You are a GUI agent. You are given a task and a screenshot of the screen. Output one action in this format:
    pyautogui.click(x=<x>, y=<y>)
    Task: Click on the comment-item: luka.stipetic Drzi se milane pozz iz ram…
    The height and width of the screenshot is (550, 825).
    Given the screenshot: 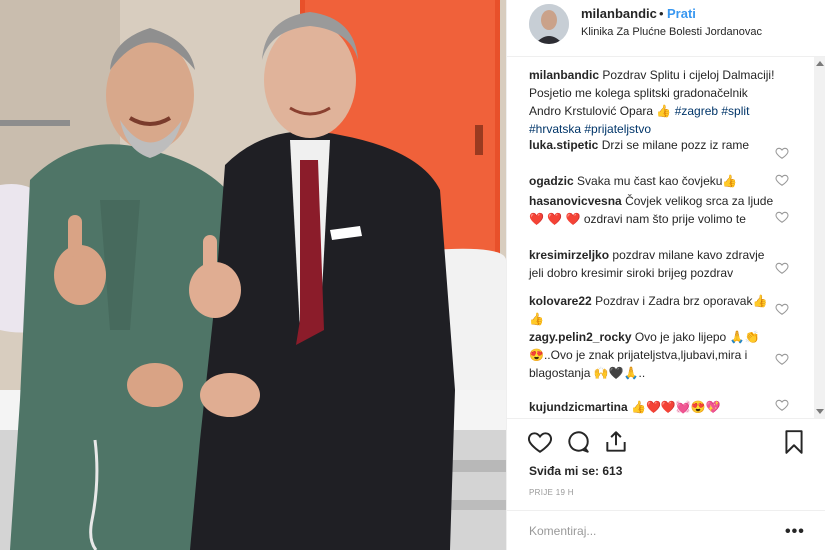 What is the action you would take?
    pyautogui.click(x=654, y=145)
    